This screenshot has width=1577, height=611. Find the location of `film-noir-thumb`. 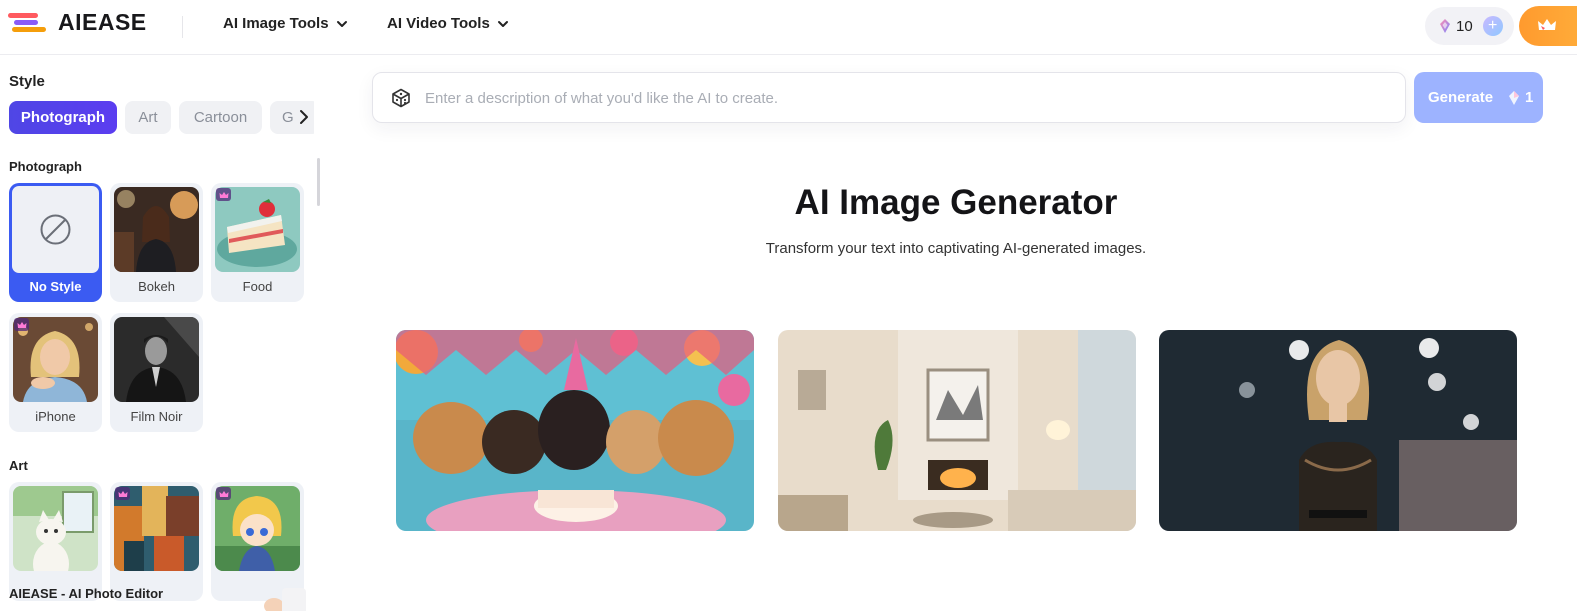

film-noir-thumb is located at coordinates (156, 359).